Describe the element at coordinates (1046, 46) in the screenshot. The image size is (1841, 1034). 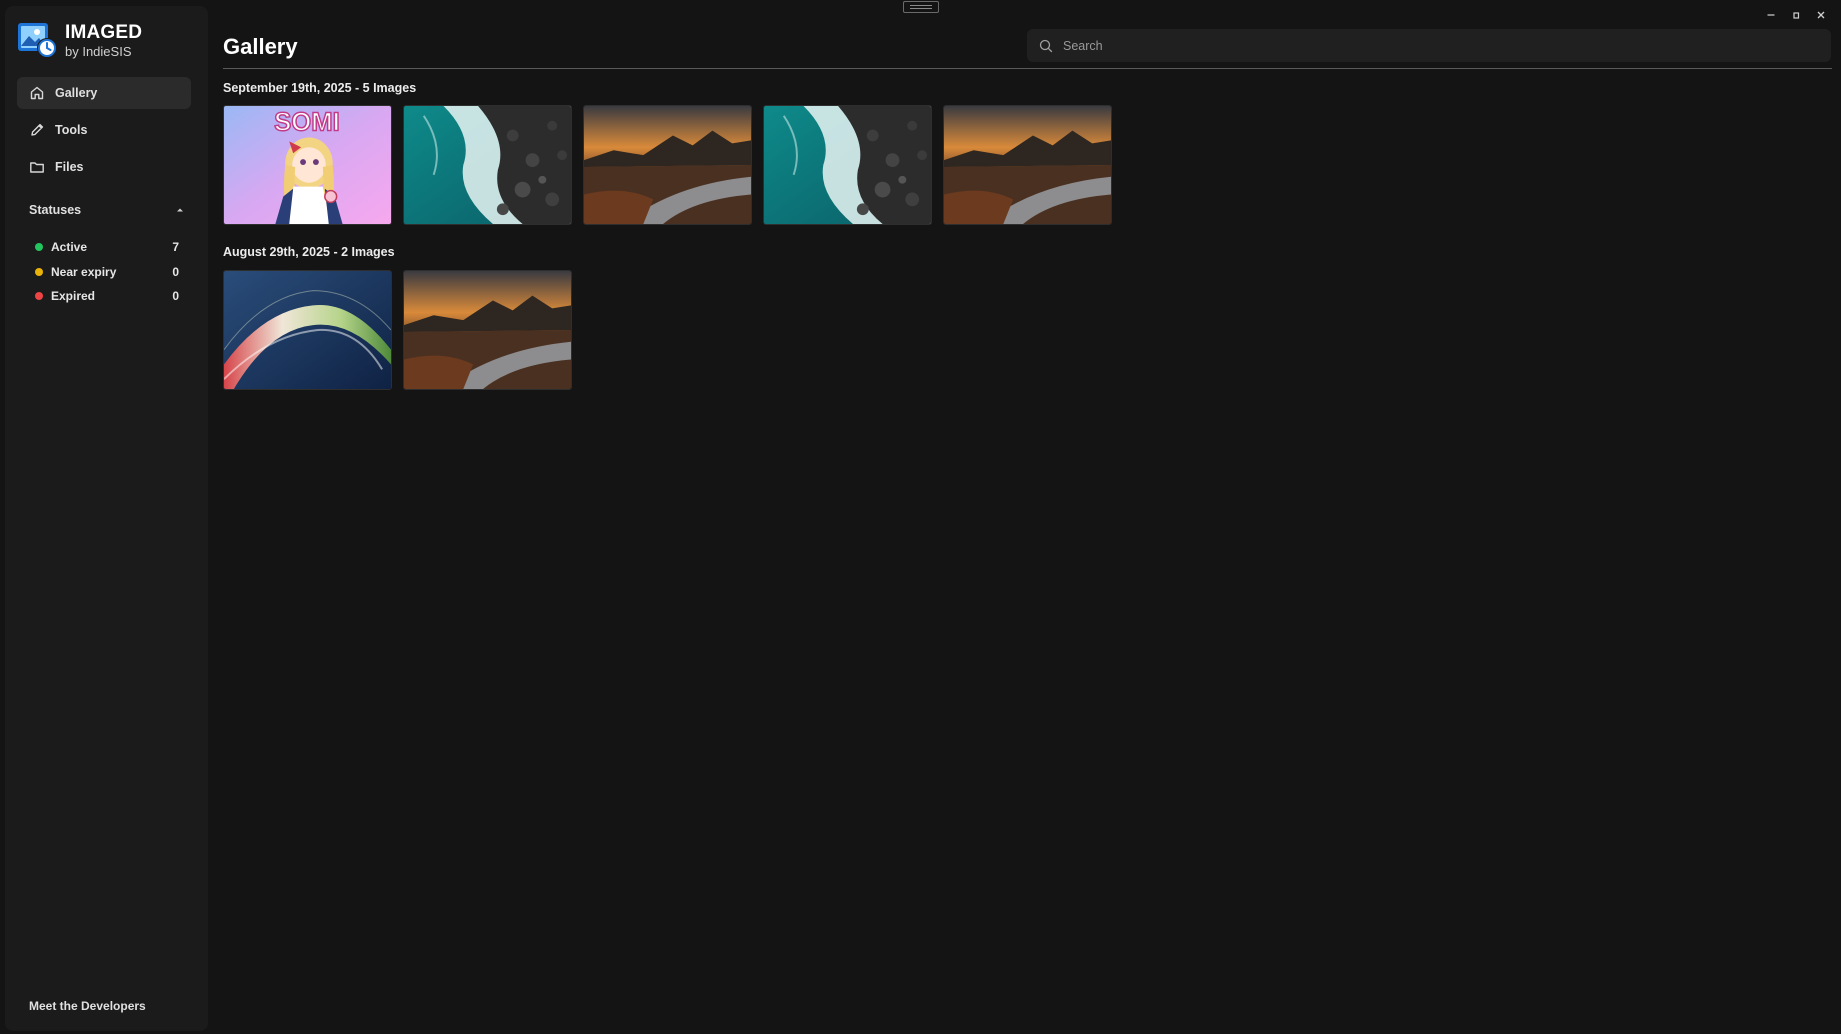
I see `search-icon` at that location.